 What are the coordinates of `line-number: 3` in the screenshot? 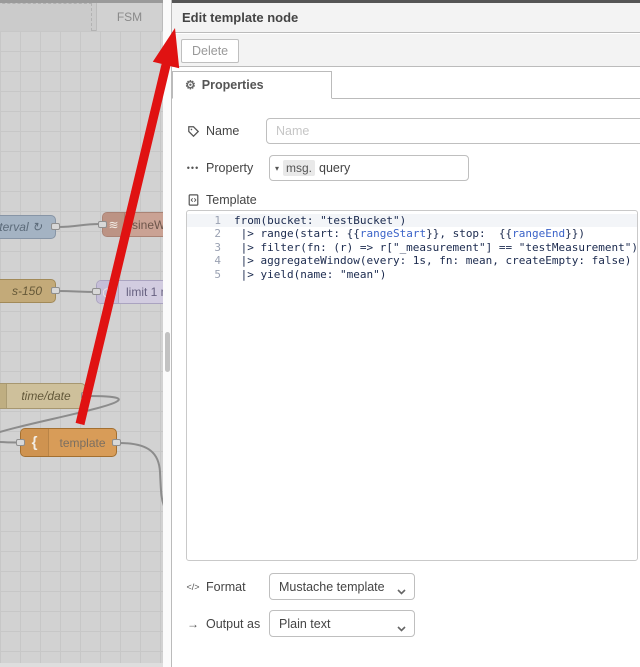 It's located at (217, 247).